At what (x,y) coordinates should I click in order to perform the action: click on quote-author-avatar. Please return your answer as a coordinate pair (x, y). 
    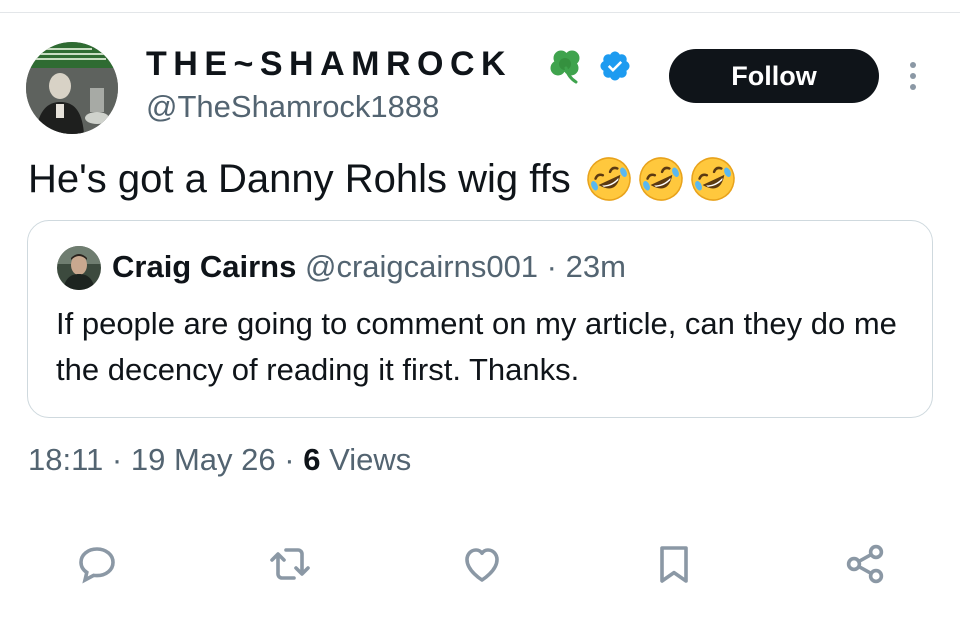
    Looking at the image, I should click on (79, 268).